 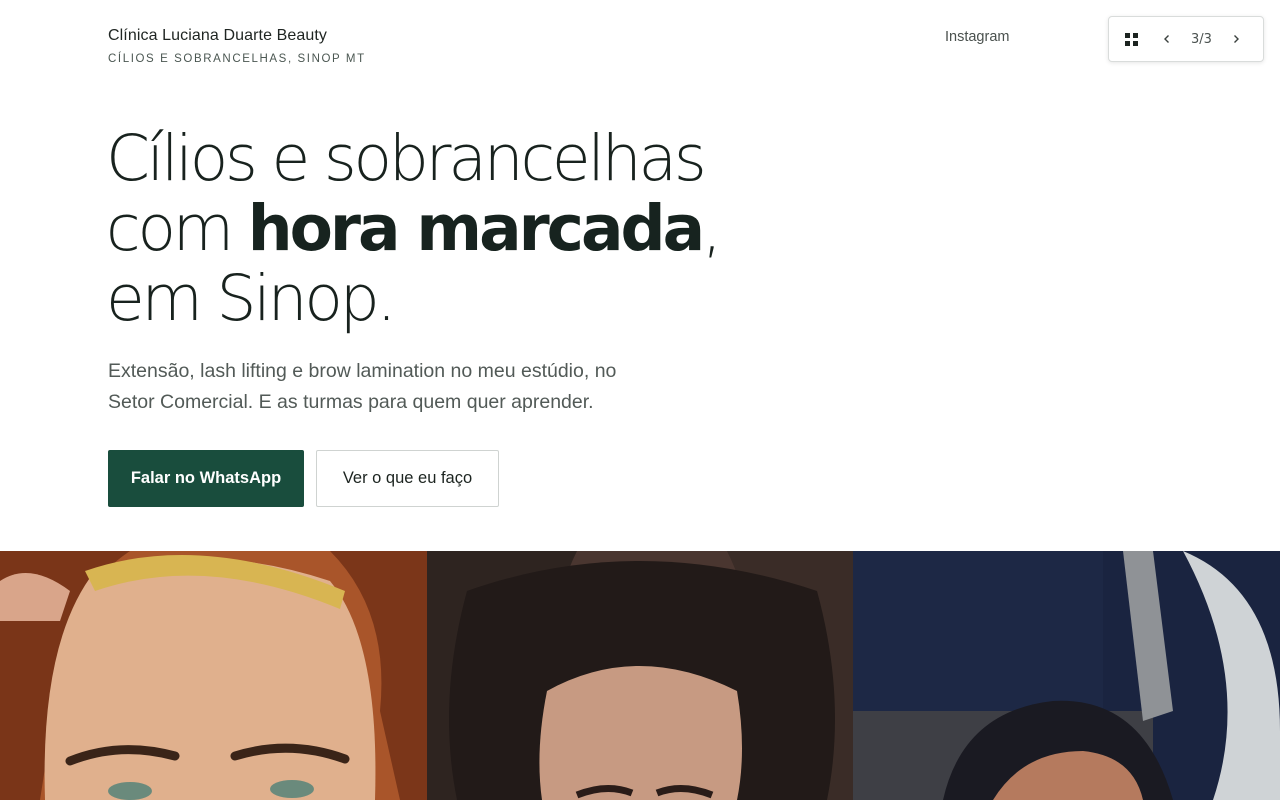 What do you see at coordinates (476, 228) in the screenshot?
I see `hero-title-highlight: hora marcada` at bounding box center [476, 228].